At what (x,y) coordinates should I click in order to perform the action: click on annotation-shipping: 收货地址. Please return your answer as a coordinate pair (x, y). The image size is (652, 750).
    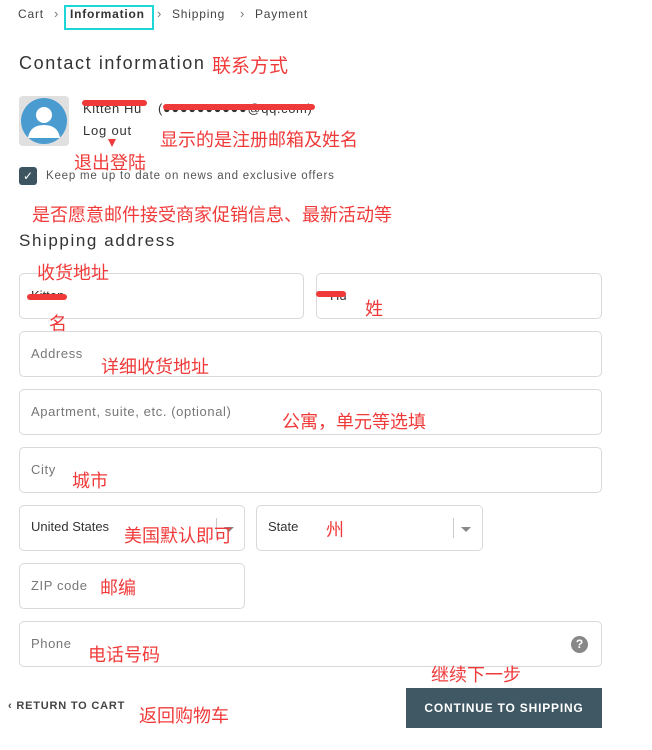
    Looking at the image, I should click on (73, 273).